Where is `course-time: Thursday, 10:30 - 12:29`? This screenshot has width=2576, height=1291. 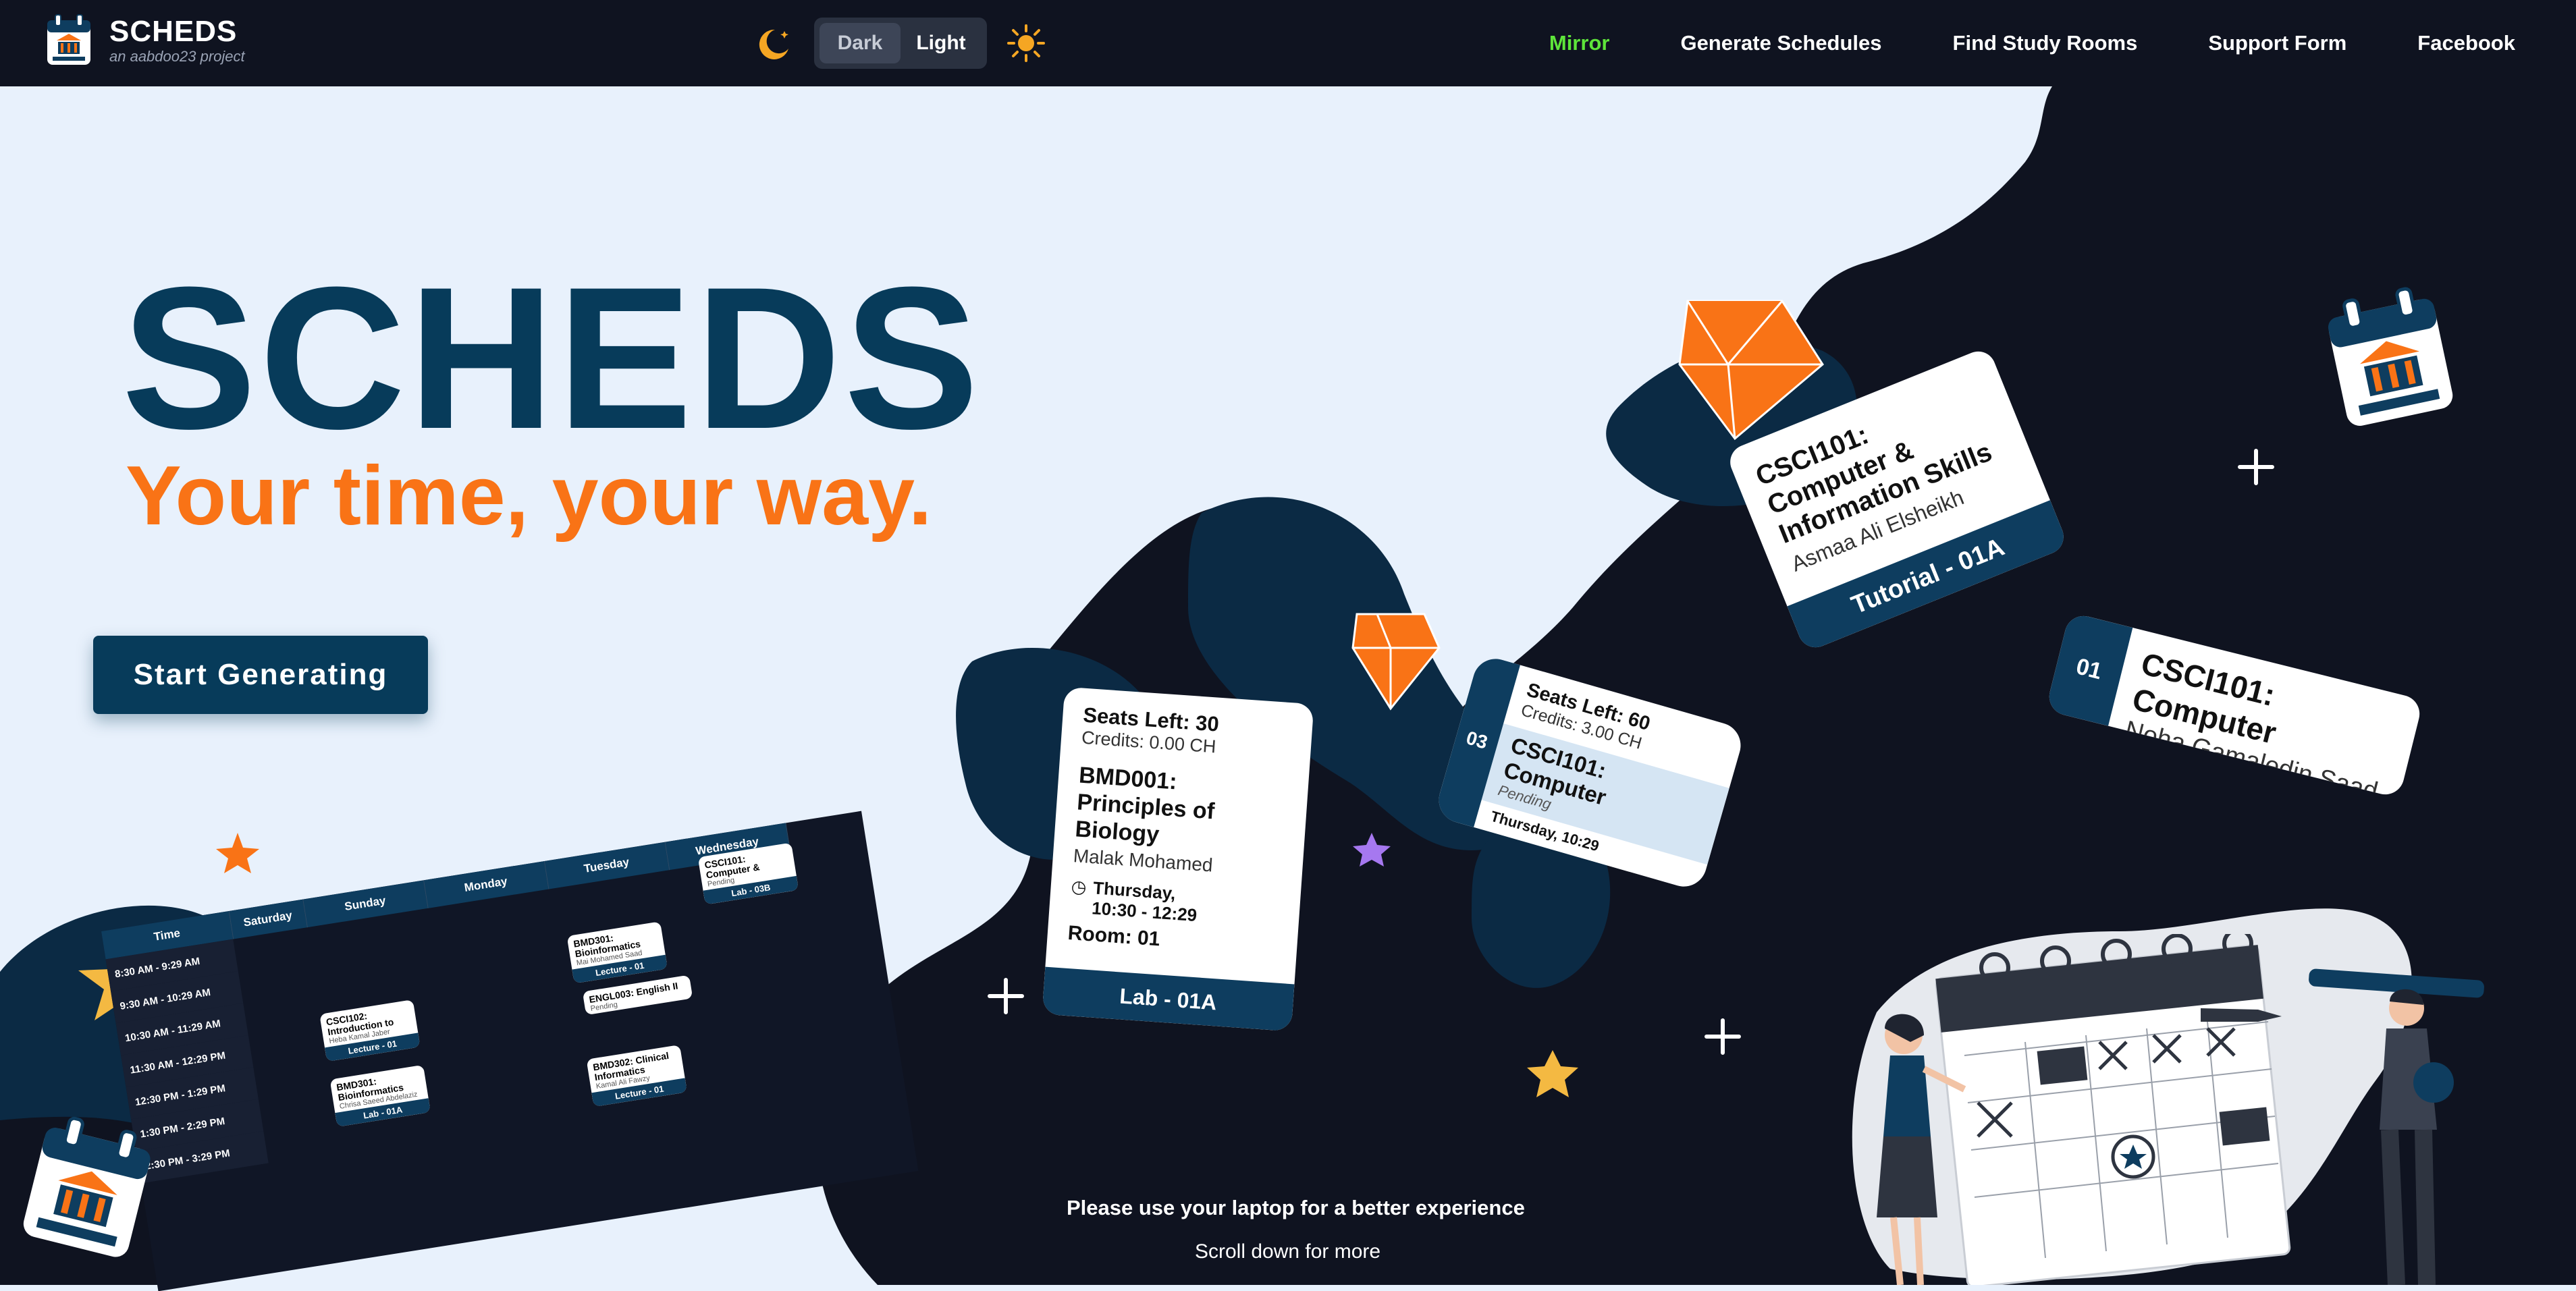
course-time: Thursday, 10:30 - 12:29 is located at coordinates (1144, 901).